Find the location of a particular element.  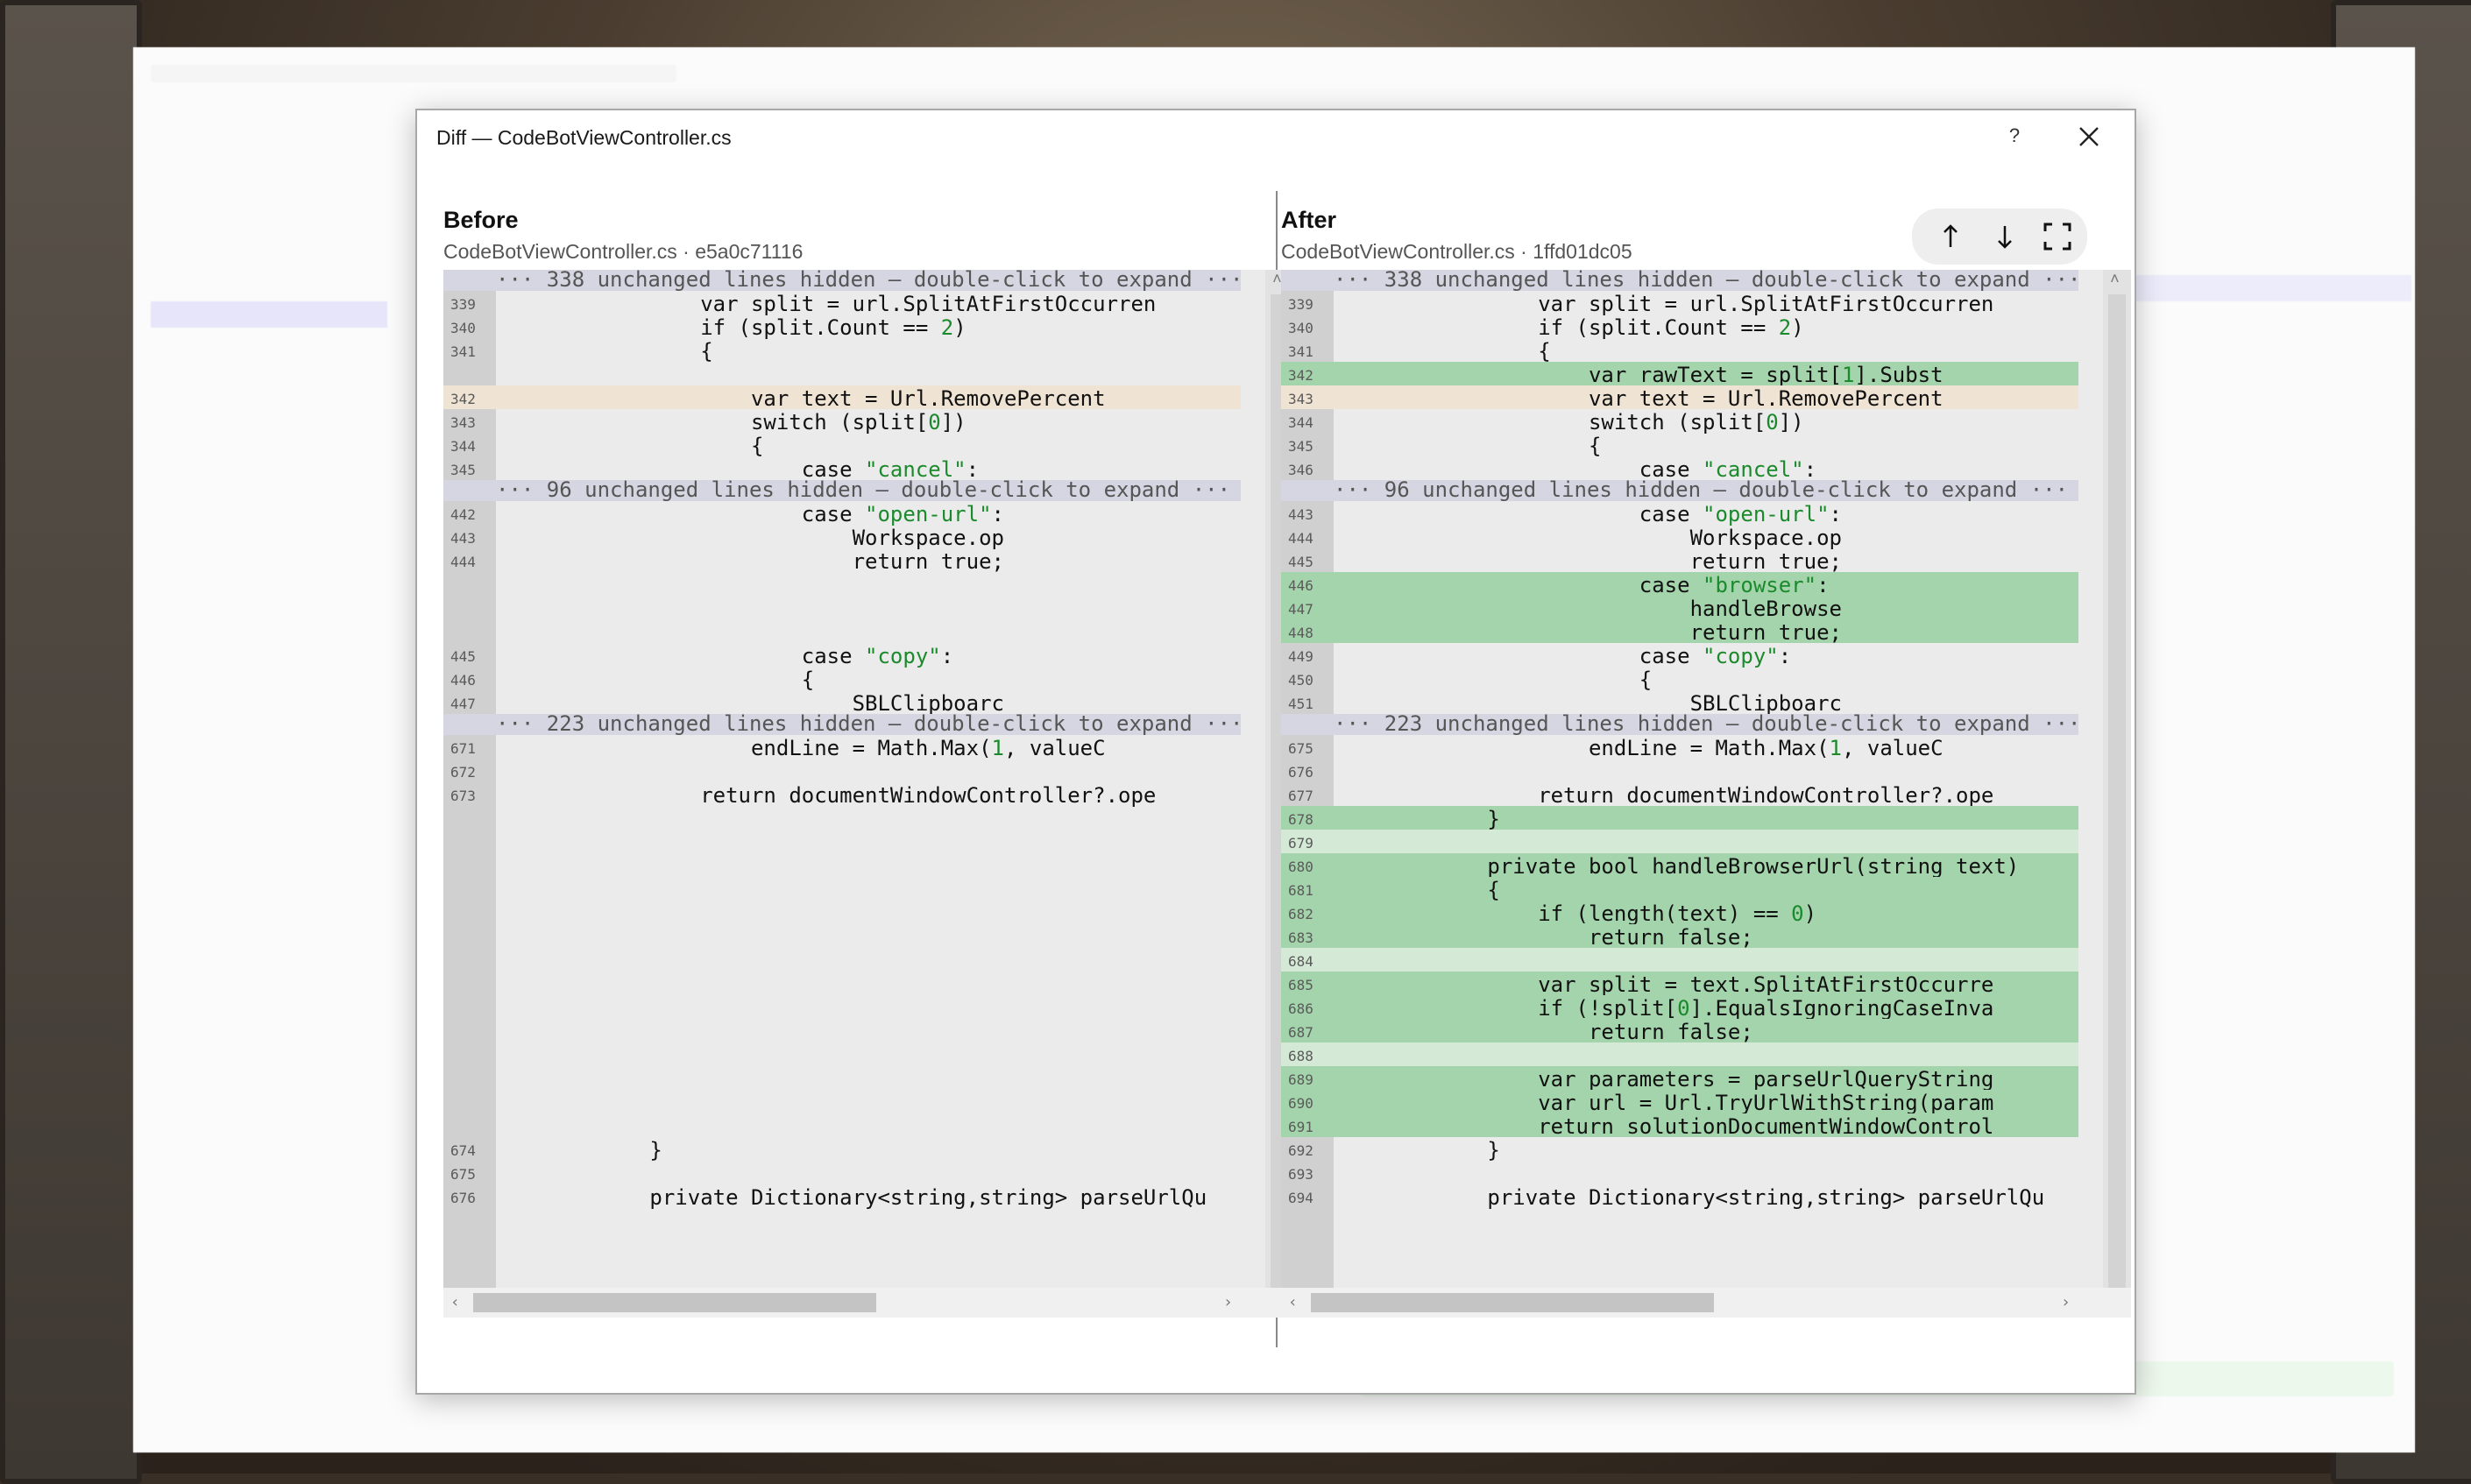

previous-change-button is located at coordinates (1950, 236).